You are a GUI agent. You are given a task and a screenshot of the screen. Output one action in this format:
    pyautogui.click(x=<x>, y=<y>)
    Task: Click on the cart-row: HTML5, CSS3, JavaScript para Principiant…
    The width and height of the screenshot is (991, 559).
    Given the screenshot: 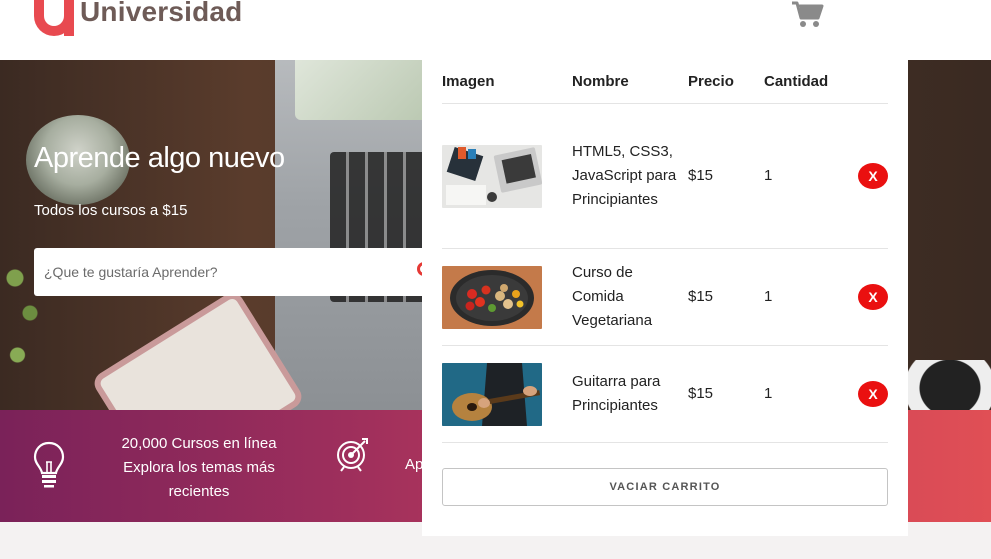 What is the action you would take?
    pyautogui.click(x=665, y=176)
    